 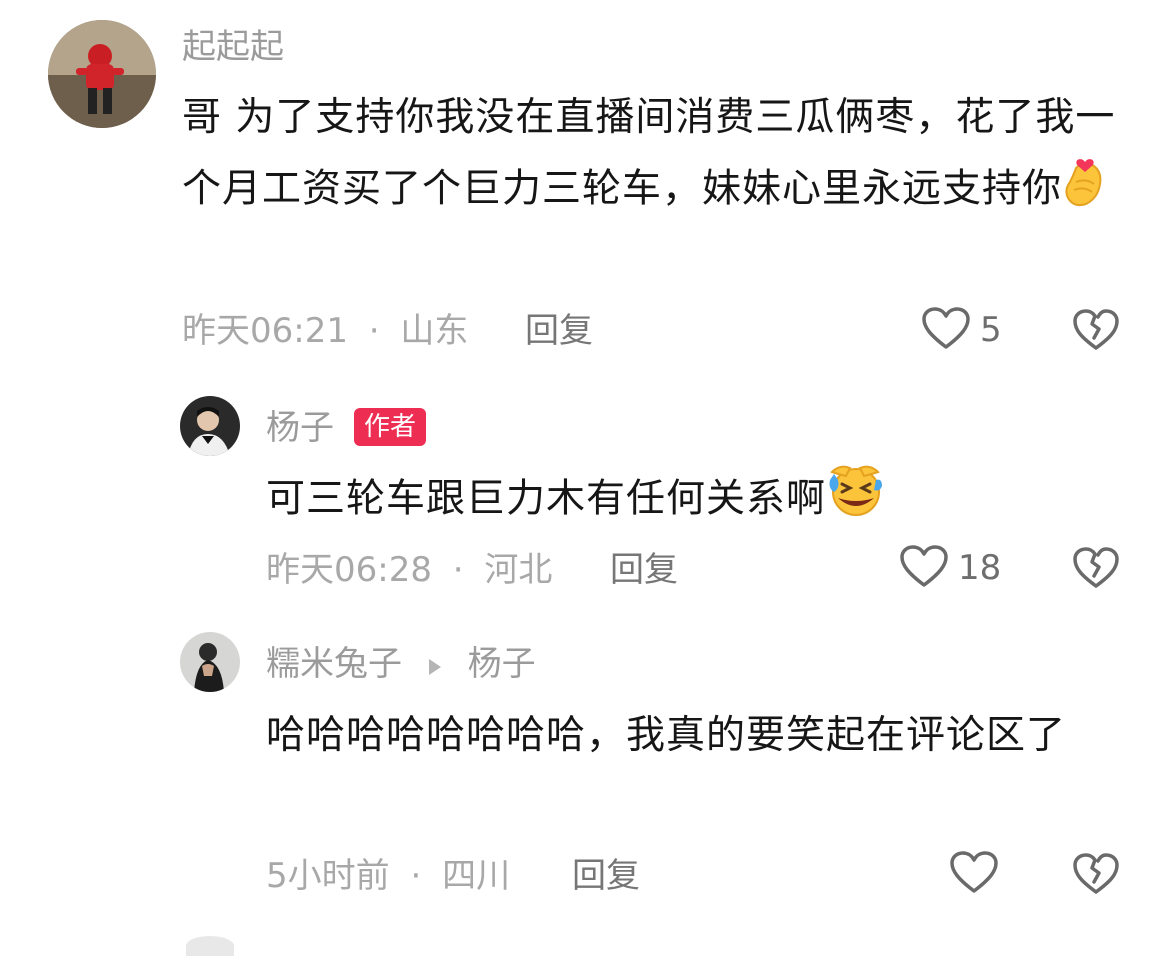 What do you see at coordinates (518, 570) in the screenshot?
I see `comment-location: 河北` at bounding box center [518, 570].